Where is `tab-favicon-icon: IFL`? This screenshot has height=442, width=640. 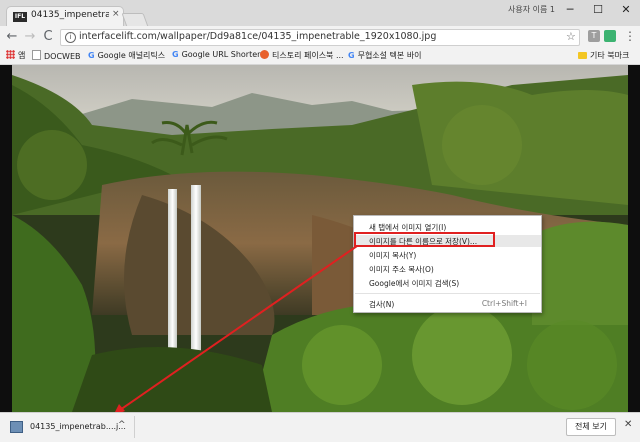
tab-favicon-icon: IFL is located at coordinates (20, 17).